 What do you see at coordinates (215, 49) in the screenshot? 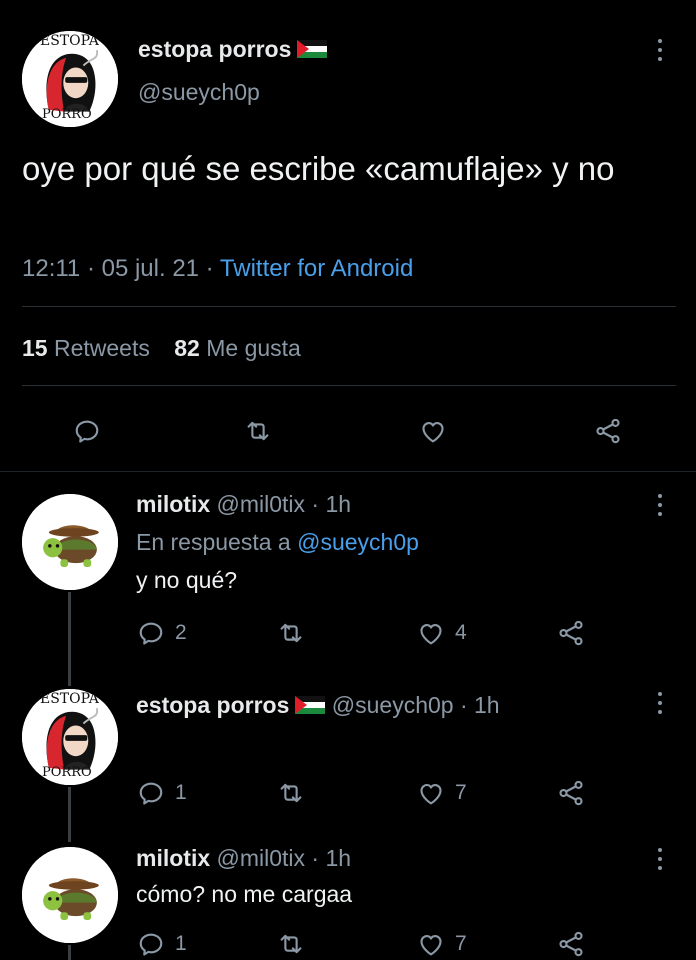
I see `author-name-text: estopa porros` at bounding box center [215, 49].